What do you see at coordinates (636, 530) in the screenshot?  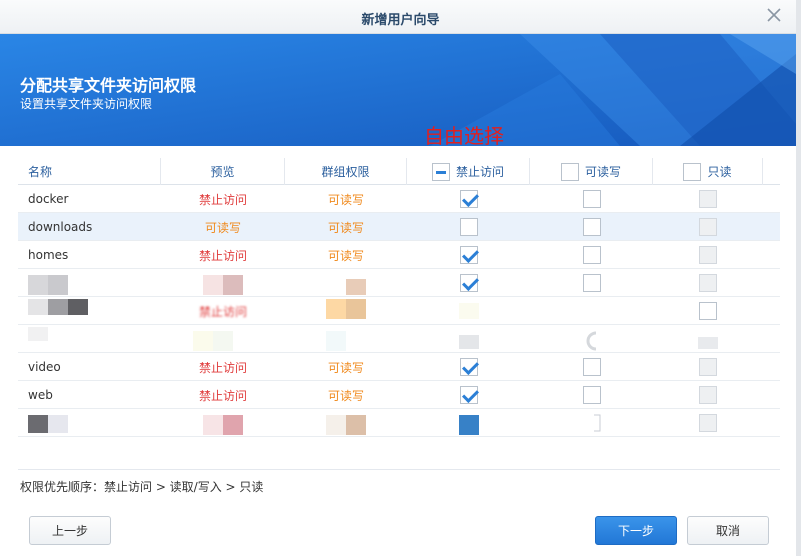 I see `next-button: 下一步` at bounding box center [636, 530].